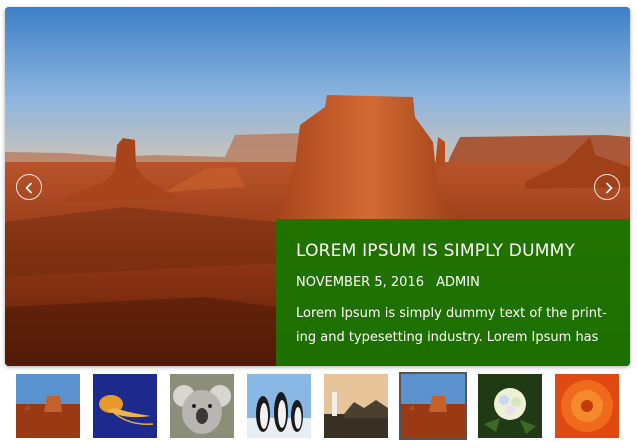  I want to click on chevron-left-icon, so click(29, 188).